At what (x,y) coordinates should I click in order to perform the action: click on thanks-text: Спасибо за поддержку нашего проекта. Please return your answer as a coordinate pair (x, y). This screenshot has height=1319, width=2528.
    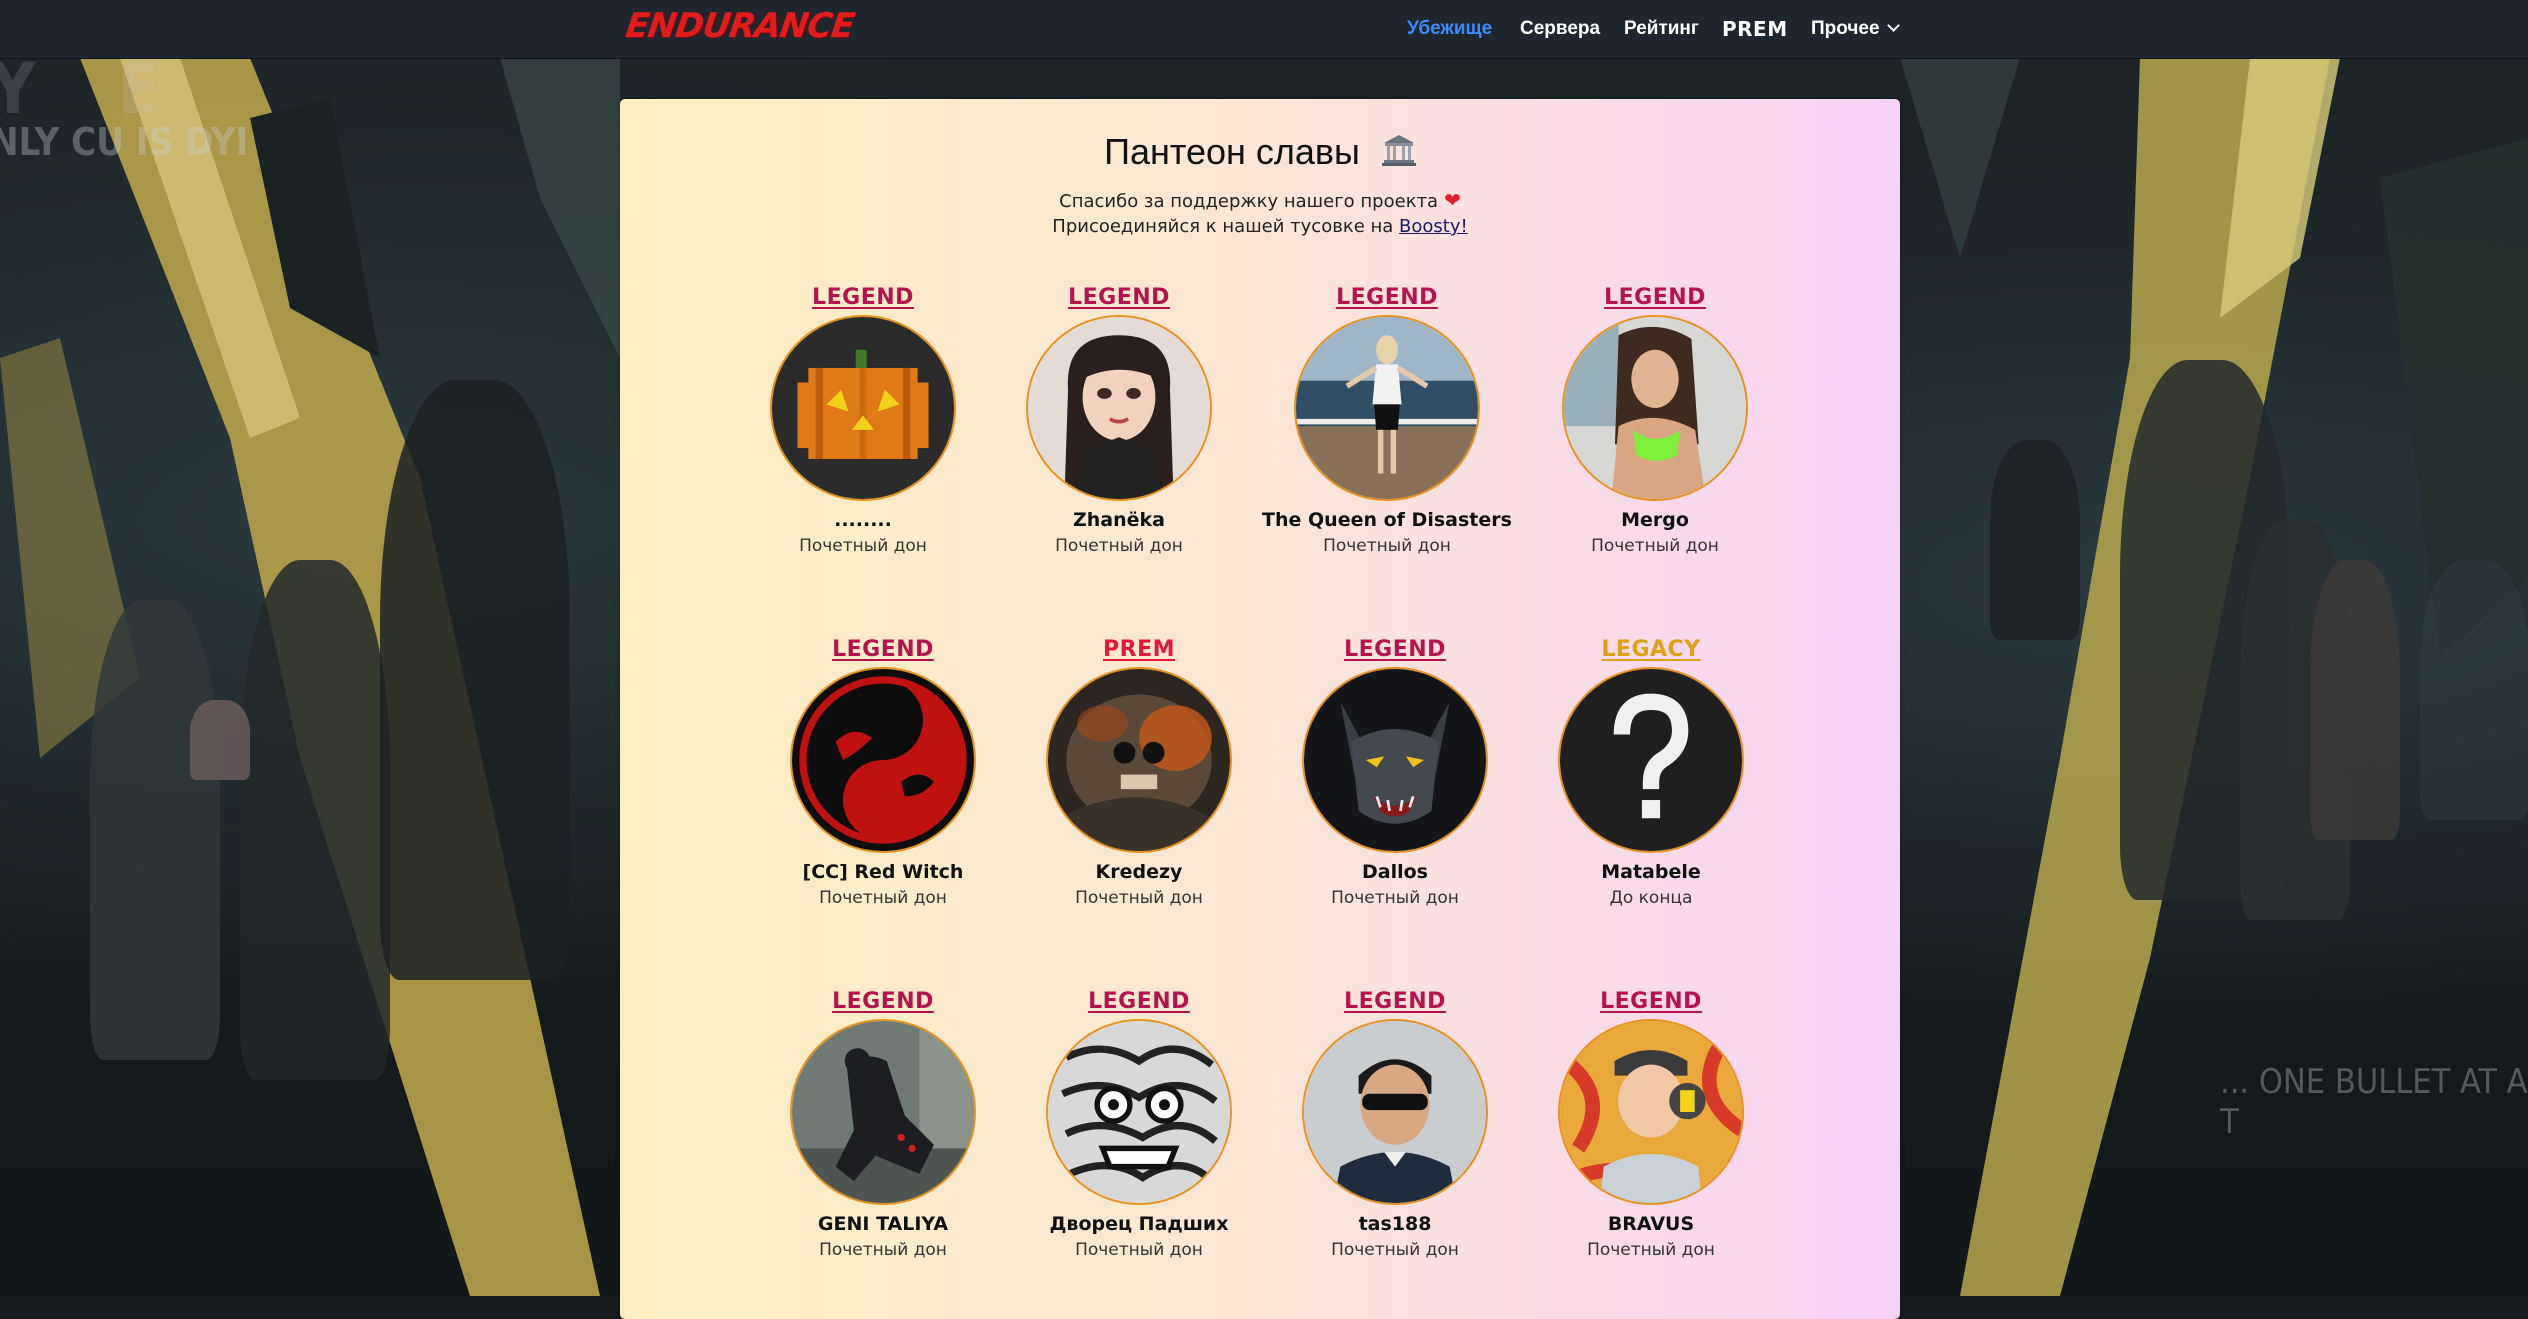
    Looking at the image, I should click on (1249, 201).